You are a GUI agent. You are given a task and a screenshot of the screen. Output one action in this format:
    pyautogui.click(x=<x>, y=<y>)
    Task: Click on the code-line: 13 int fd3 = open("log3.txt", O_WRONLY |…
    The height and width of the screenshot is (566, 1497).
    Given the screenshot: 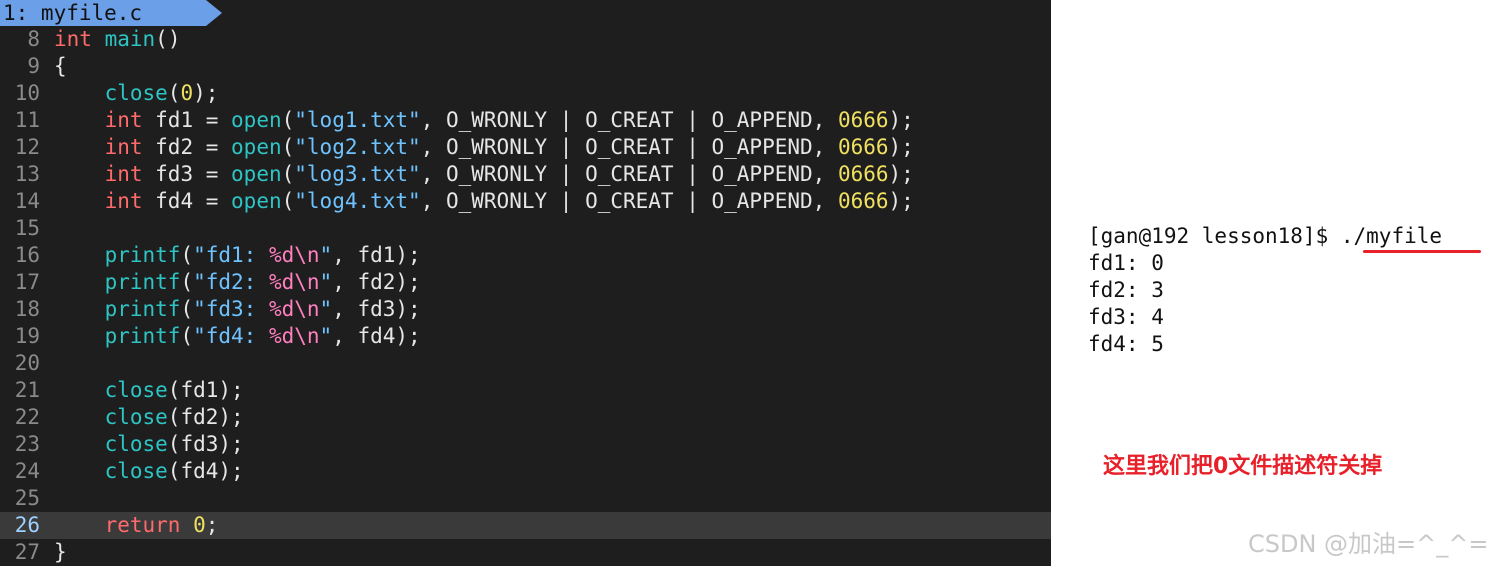 What is the action you would take?
    pyautogui.click(x=525, y=174)
    